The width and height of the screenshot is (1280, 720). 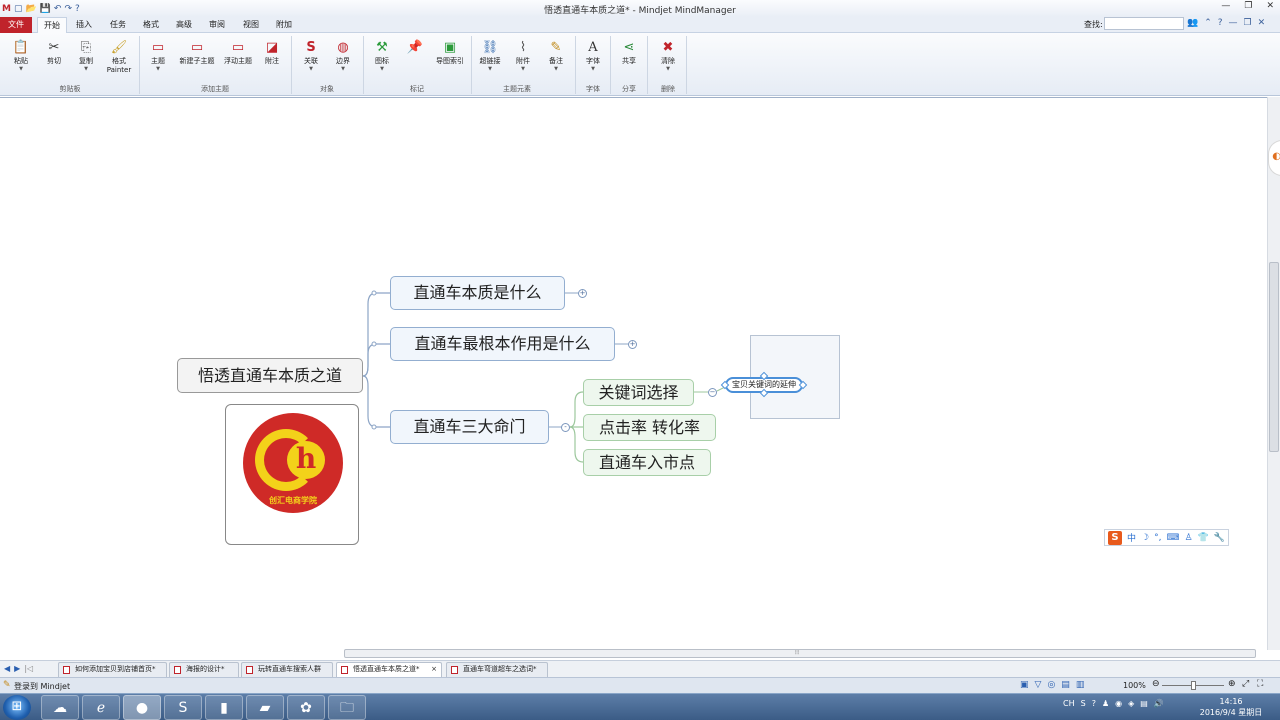 What do you see at coordinates (1203, 538) in the screenshot?
I see `skin-icon: 👕` at bounding box center [1203, 538].